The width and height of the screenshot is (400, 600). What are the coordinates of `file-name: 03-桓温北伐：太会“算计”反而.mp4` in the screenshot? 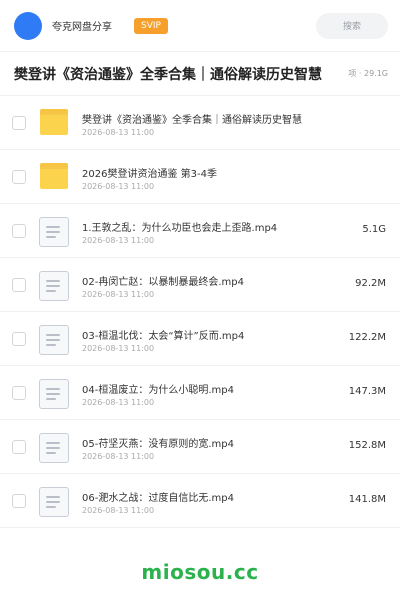 It's located at (211, 334).